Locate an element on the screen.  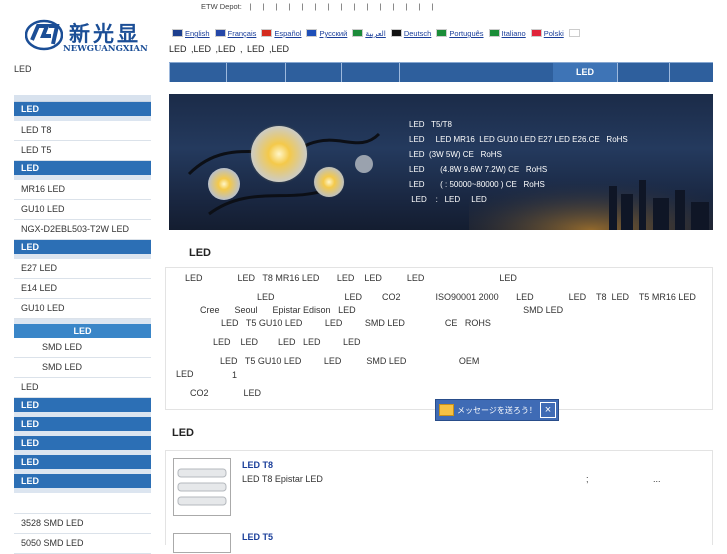
banner-line: LED : LED LED is located at coordinates (448, 199).